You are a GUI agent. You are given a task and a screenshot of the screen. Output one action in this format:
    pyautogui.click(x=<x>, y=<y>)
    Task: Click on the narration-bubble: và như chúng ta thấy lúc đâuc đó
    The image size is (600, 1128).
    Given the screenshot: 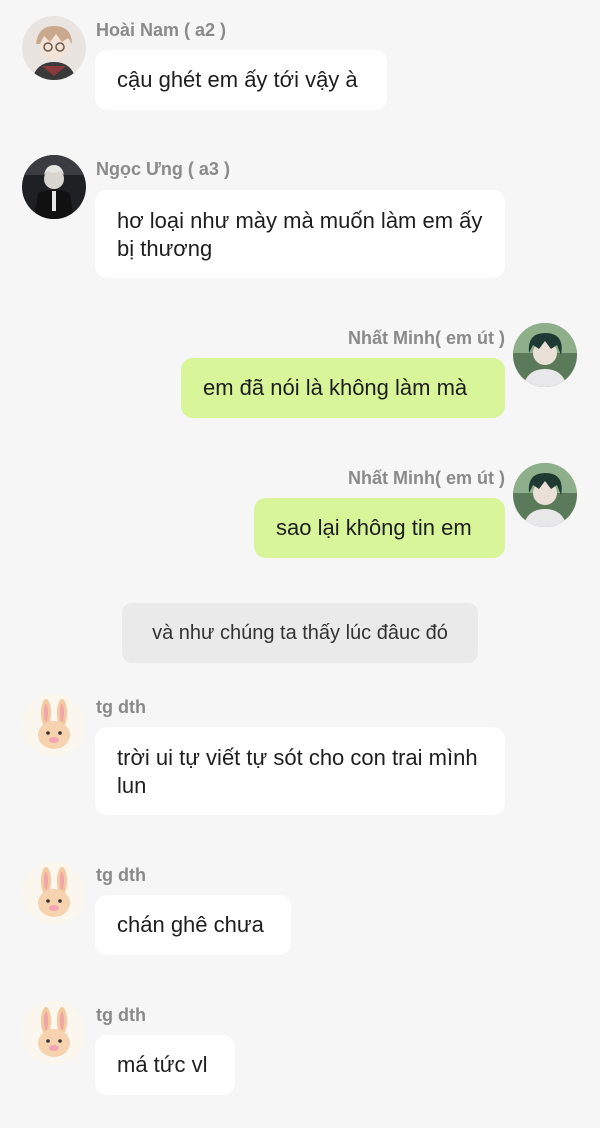 What is the action you would take?
    pyautogui.click(x=300, y=633)
    